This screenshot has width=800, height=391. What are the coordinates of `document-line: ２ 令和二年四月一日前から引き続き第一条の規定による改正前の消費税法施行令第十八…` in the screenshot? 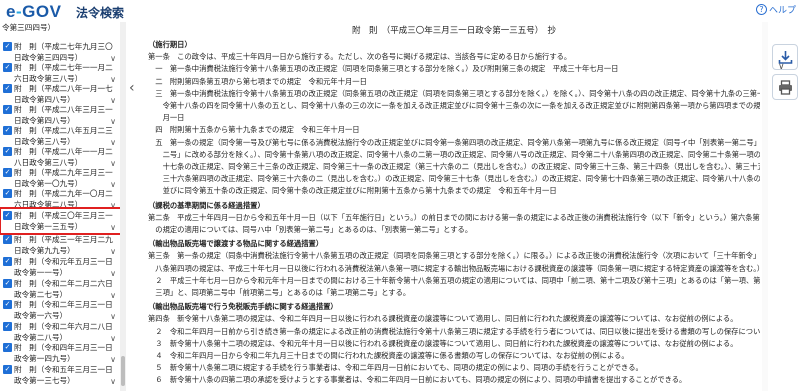 It's located at (457, 331).